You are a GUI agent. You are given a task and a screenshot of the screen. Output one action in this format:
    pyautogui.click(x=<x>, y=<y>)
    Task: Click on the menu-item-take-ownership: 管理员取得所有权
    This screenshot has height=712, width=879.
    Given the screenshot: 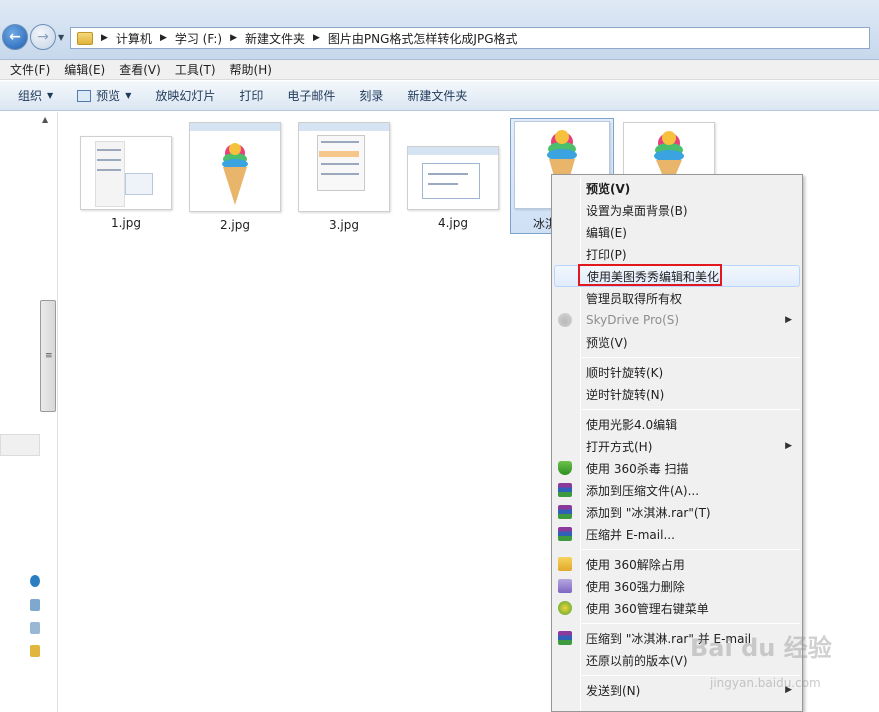 What is the action you would take?
    pyautogui.click(x=677, y=298)
    